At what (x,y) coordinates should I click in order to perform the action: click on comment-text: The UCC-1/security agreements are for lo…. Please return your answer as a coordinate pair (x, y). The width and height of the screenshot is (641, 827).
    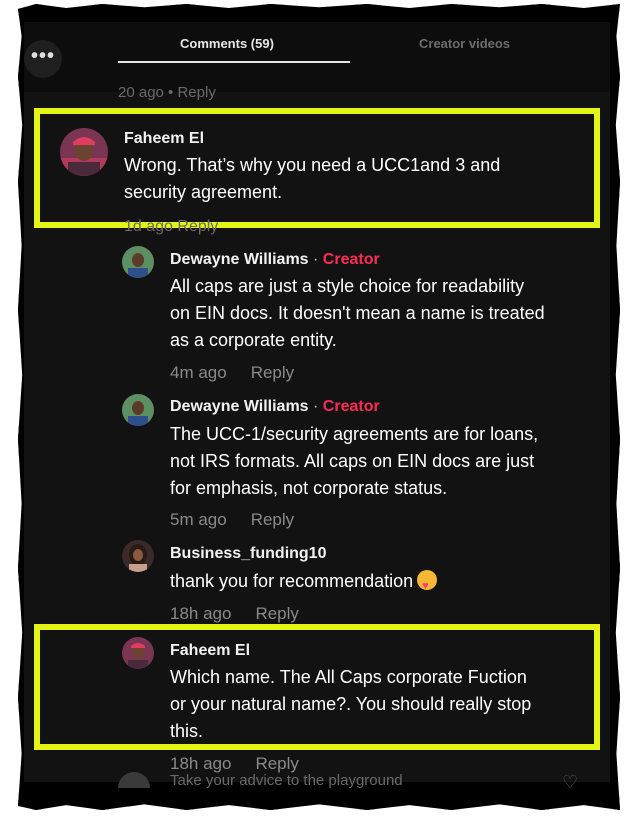
    Looking at the image, I should click on (354, 461).